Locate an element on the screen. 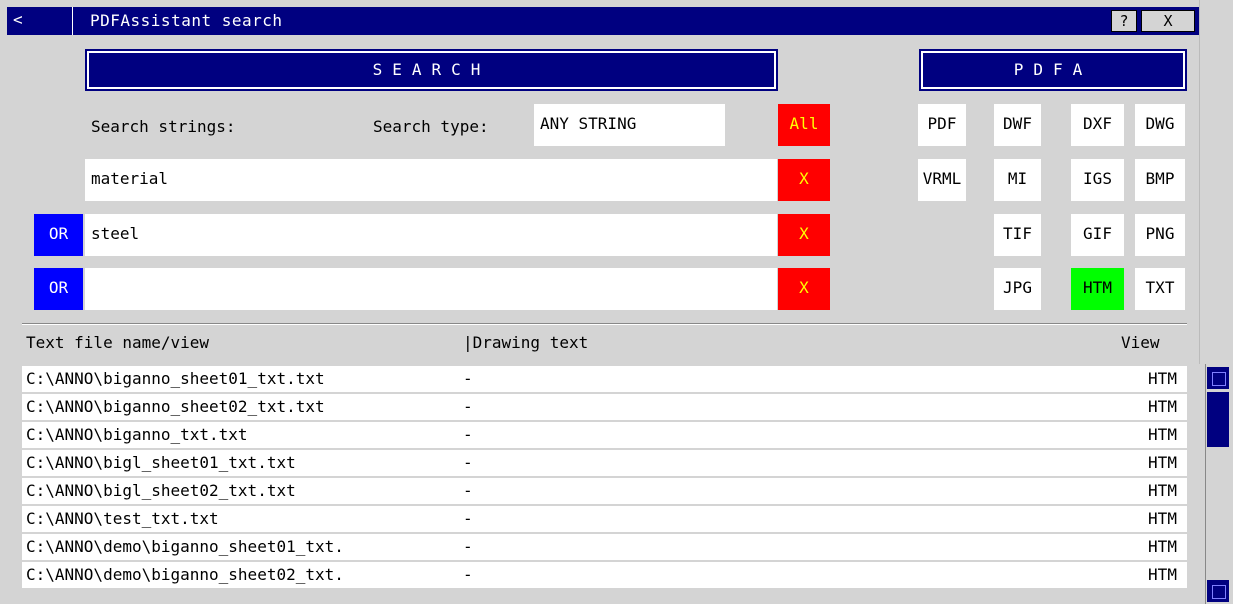 The width and height of the screenshot is (1233, 604). format-htm-button: HTM is located at coordinates (1097, 289).